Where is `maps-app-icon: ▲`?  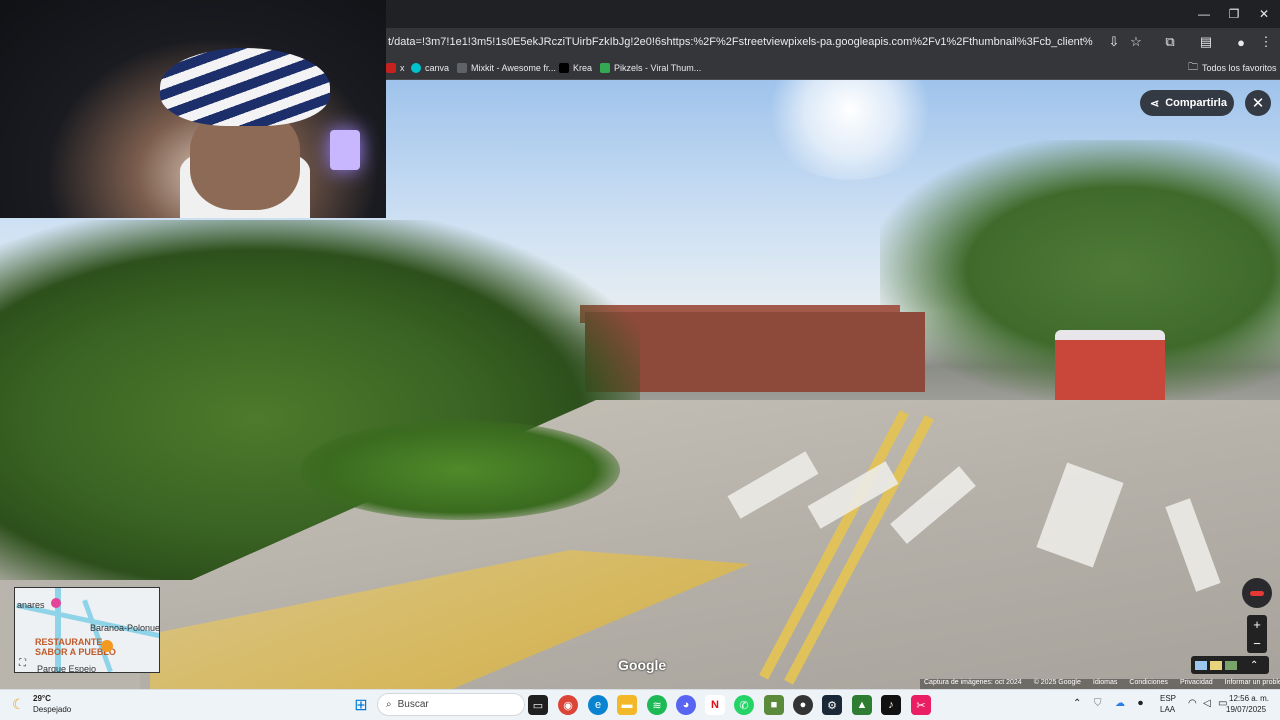
maps-app-icon: ▲ is located at coordinates (862, 705).